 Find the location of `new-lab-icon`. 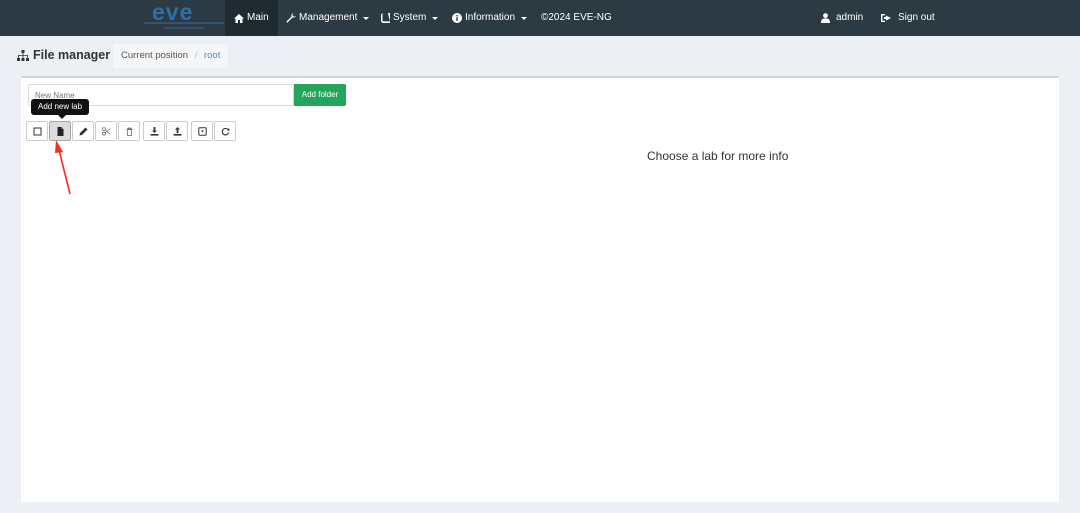

new-lab-icon is located at coordinates (60, 131).